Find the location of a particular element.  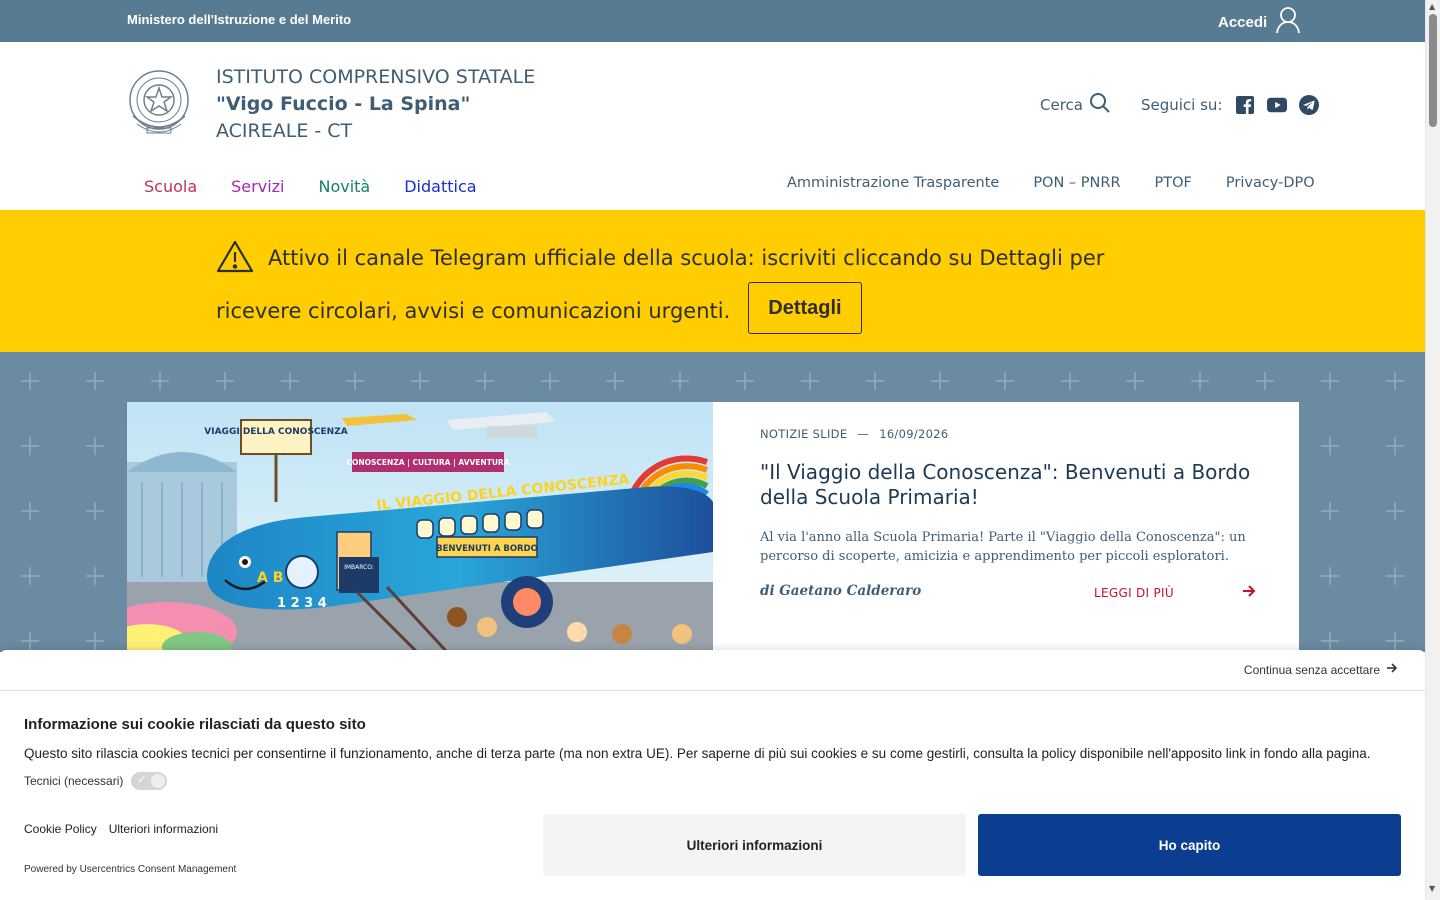

login-label: Accedi is located at coordinates (1243, 22).